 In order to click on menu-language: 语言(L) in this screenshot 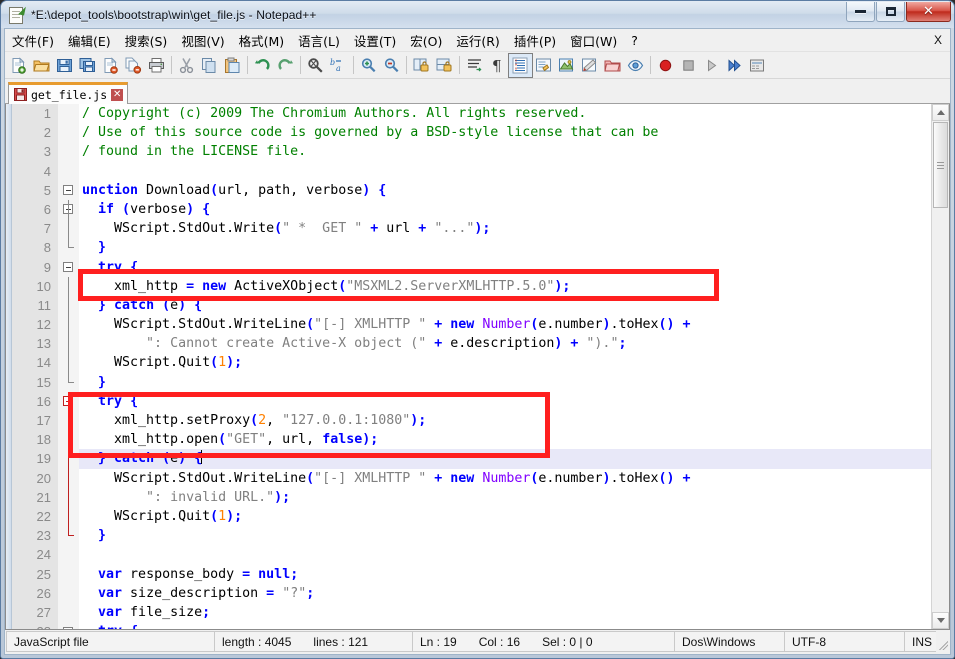, I will do `click(319, 40)`.